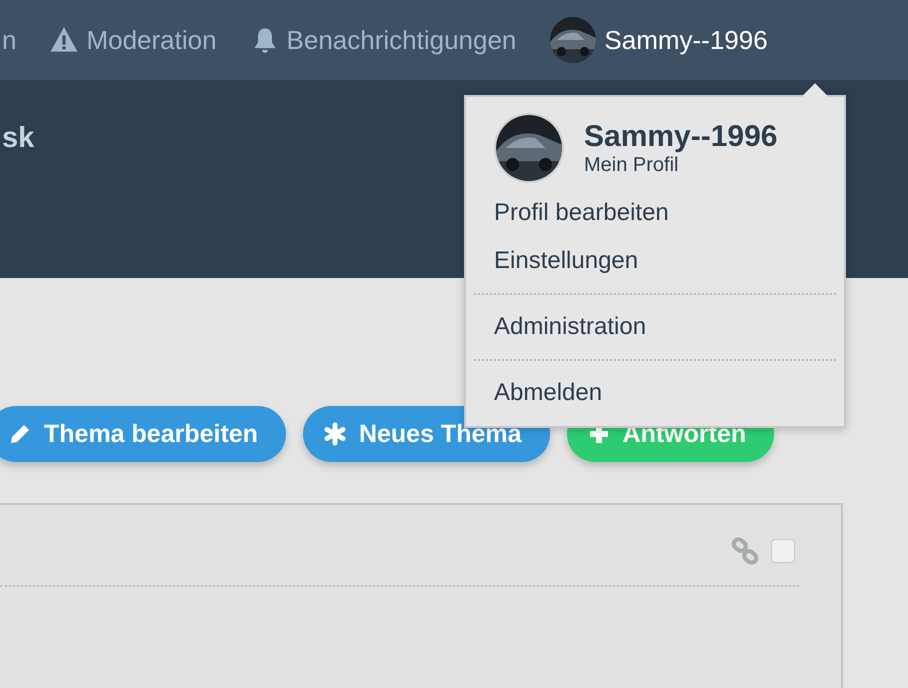 The image size is (908, 688). What do you see at coordinates (659, 40) in the screenshot?
I see `user-menu-link: Sammy--1996` at bounding box center [659, 40].